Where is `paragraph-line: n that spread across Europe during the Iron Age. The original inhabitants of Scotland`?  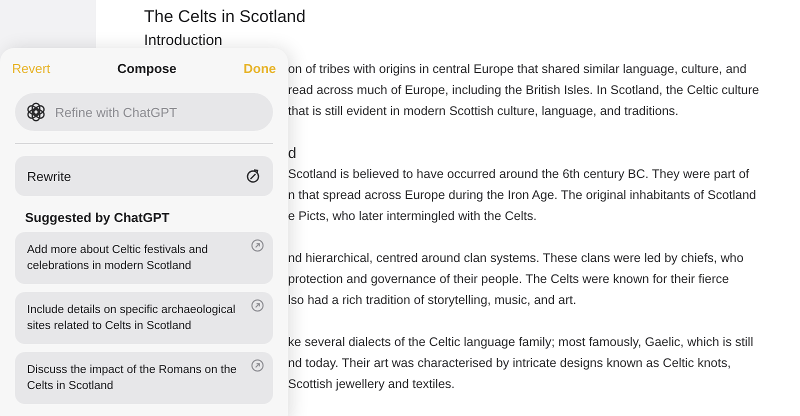 paragraph-line: n that spread across Europe during the Iron Age. The original inhabitants of Scotland is located at coordinates (522, 195).